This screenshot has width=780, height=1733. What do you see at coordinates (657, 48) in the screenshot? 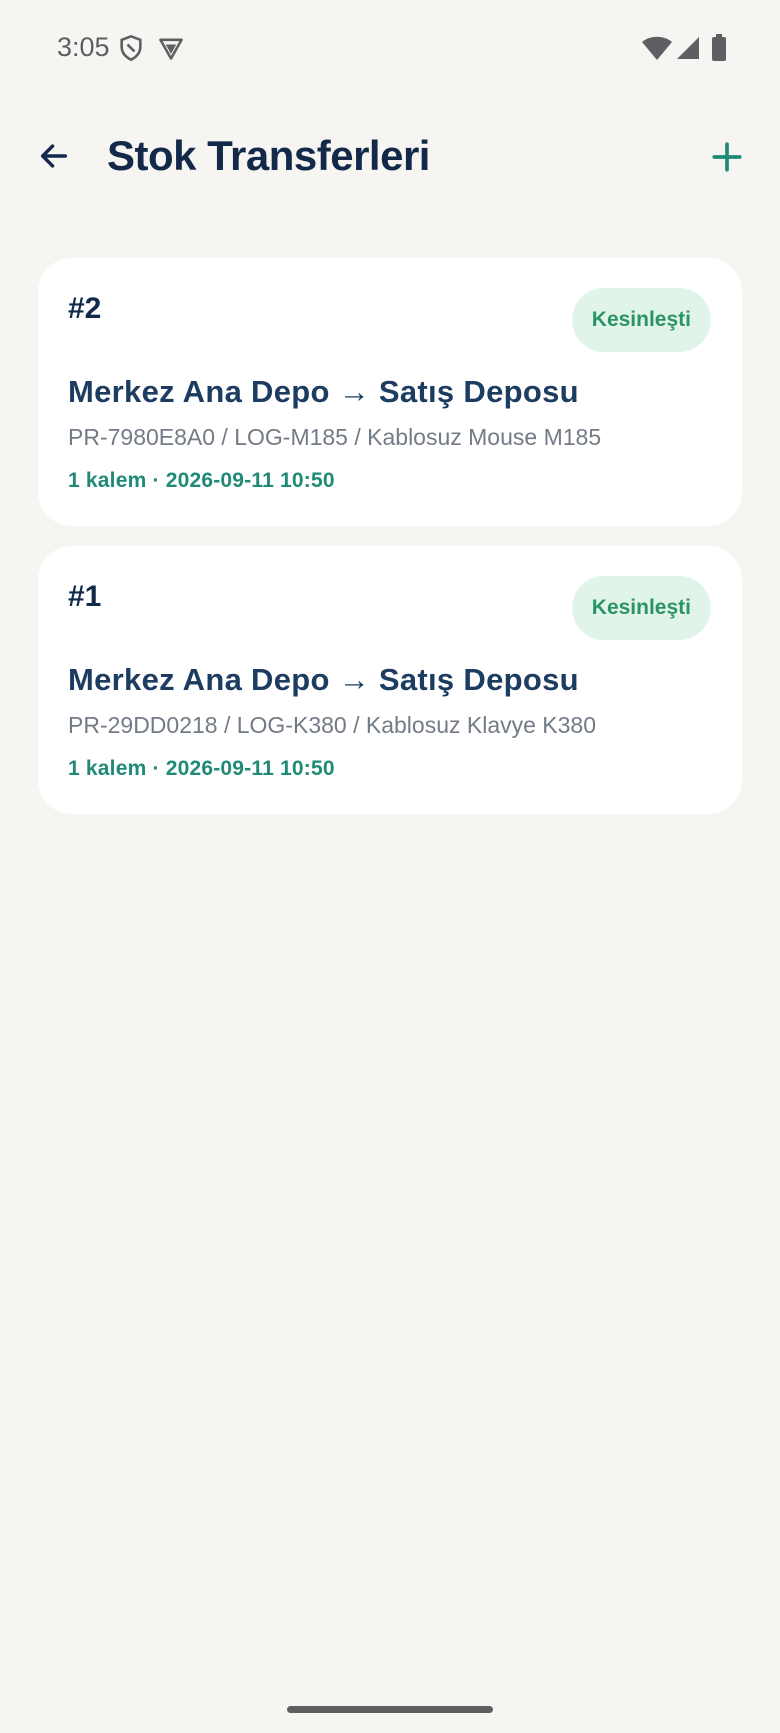
I see `wifi-icon` at bounding box center [657, 48].